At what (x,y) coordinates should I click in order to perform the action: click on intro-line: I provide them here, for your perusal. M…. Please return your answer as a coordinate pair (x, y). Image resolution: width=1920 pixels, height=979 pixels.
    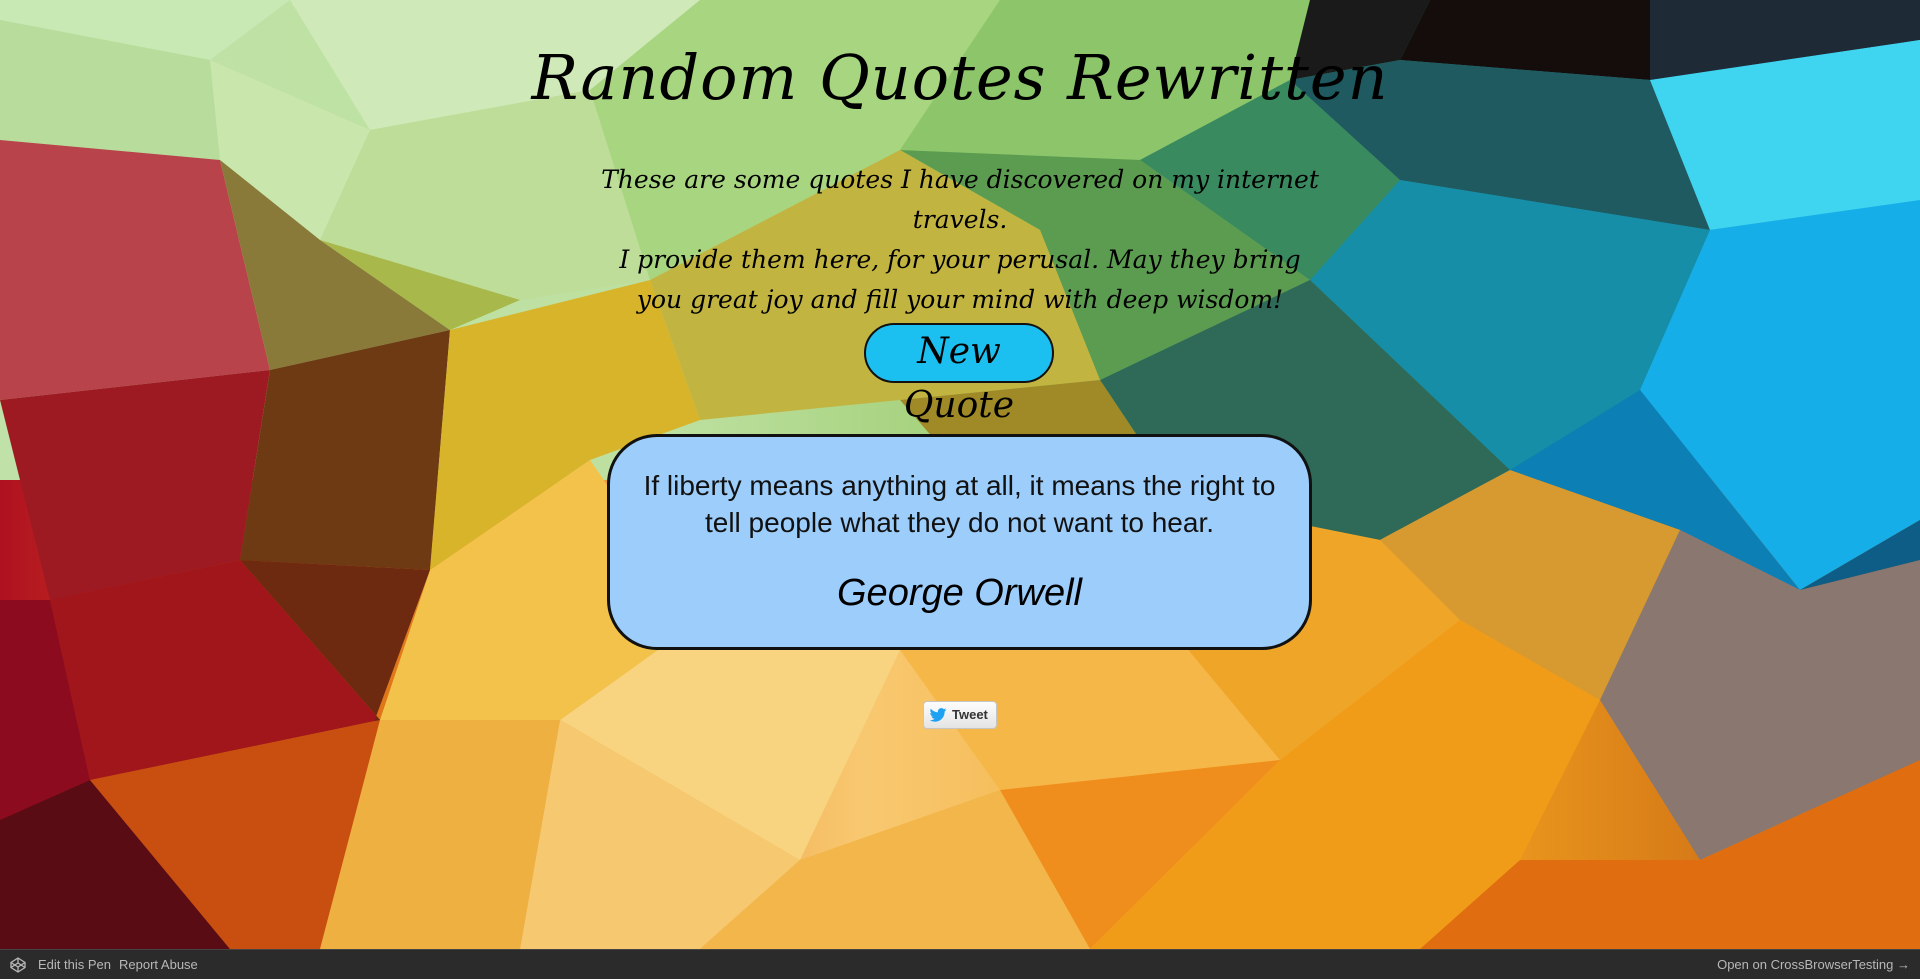
    Looking at the image, I should click on (960, 259).